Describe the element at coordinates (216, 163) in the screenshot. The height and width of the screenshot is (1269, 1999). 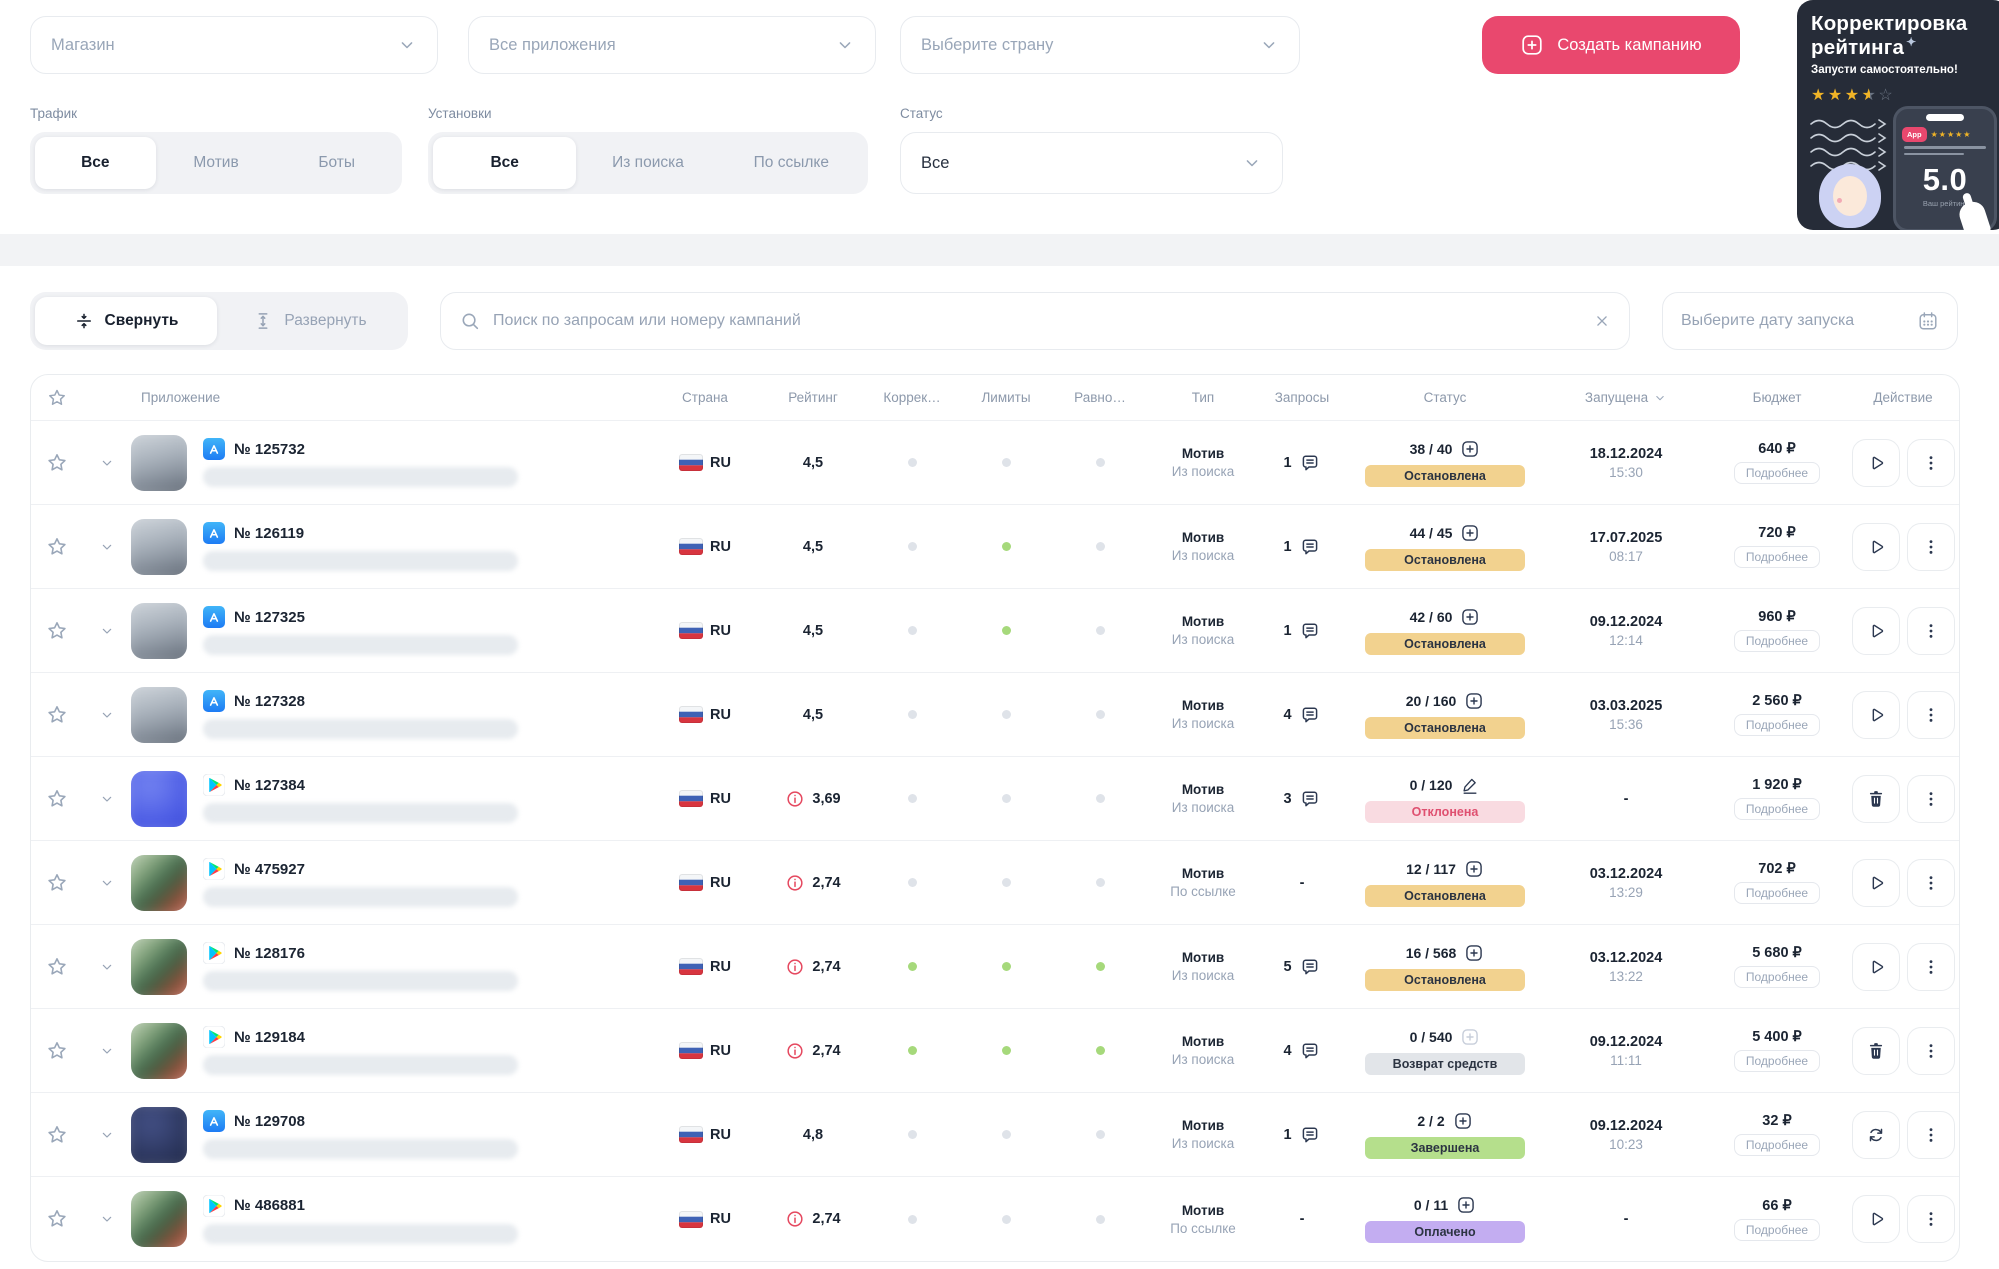
I see `traffic-tab: Мотив` at that location.